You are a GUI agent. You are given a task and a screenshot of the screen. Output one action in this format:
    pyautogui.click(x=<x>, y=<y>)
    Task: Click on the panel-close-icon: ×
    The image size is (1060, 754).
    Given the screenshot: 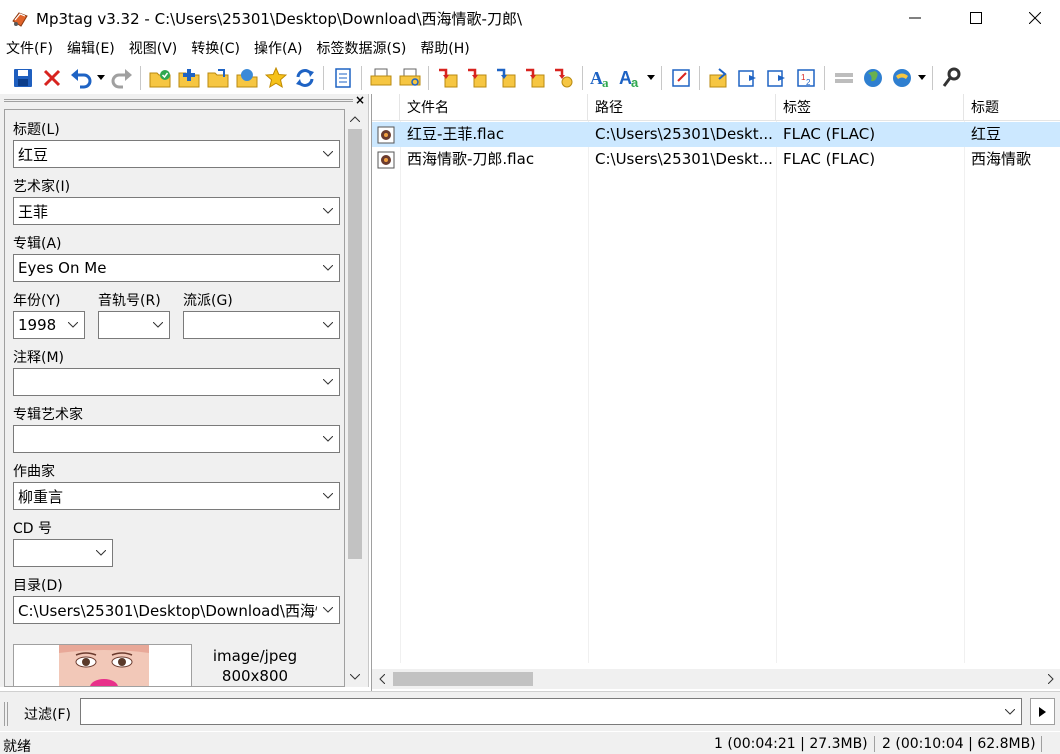 What is the action you would take?
    pyautogui.click(x=360, y=100)
    